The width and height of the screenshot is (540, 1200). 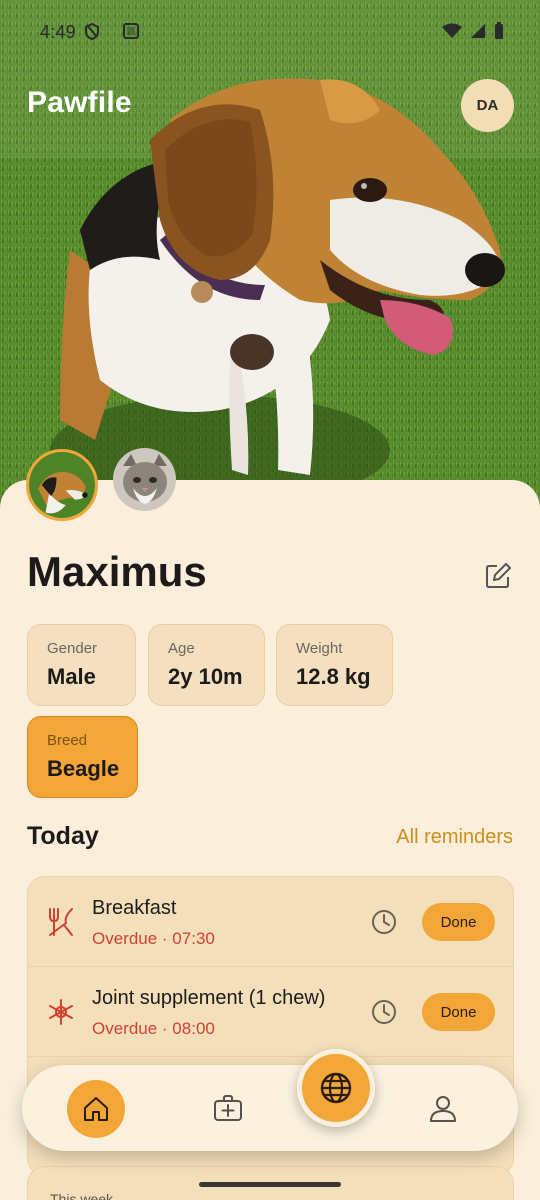 What do you see at coordinates (144, 479) in the screenshot?
I see `pet-switcher-cat` at bounding box center [144, 479].